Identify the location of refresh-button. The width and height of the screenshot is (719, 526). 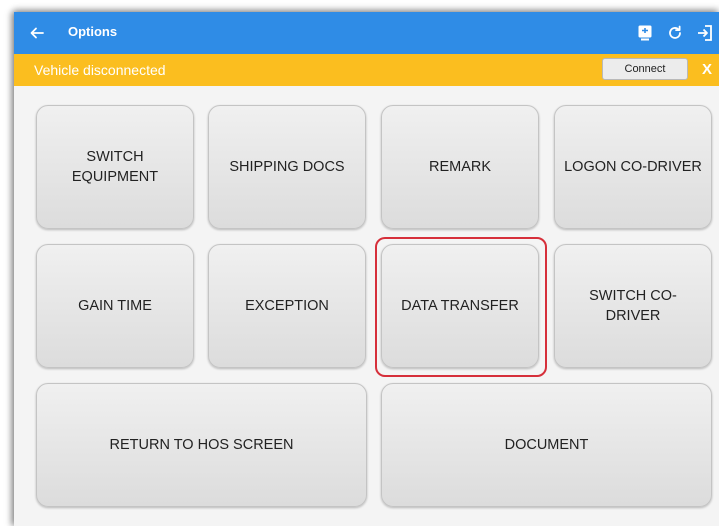
(675, 33).